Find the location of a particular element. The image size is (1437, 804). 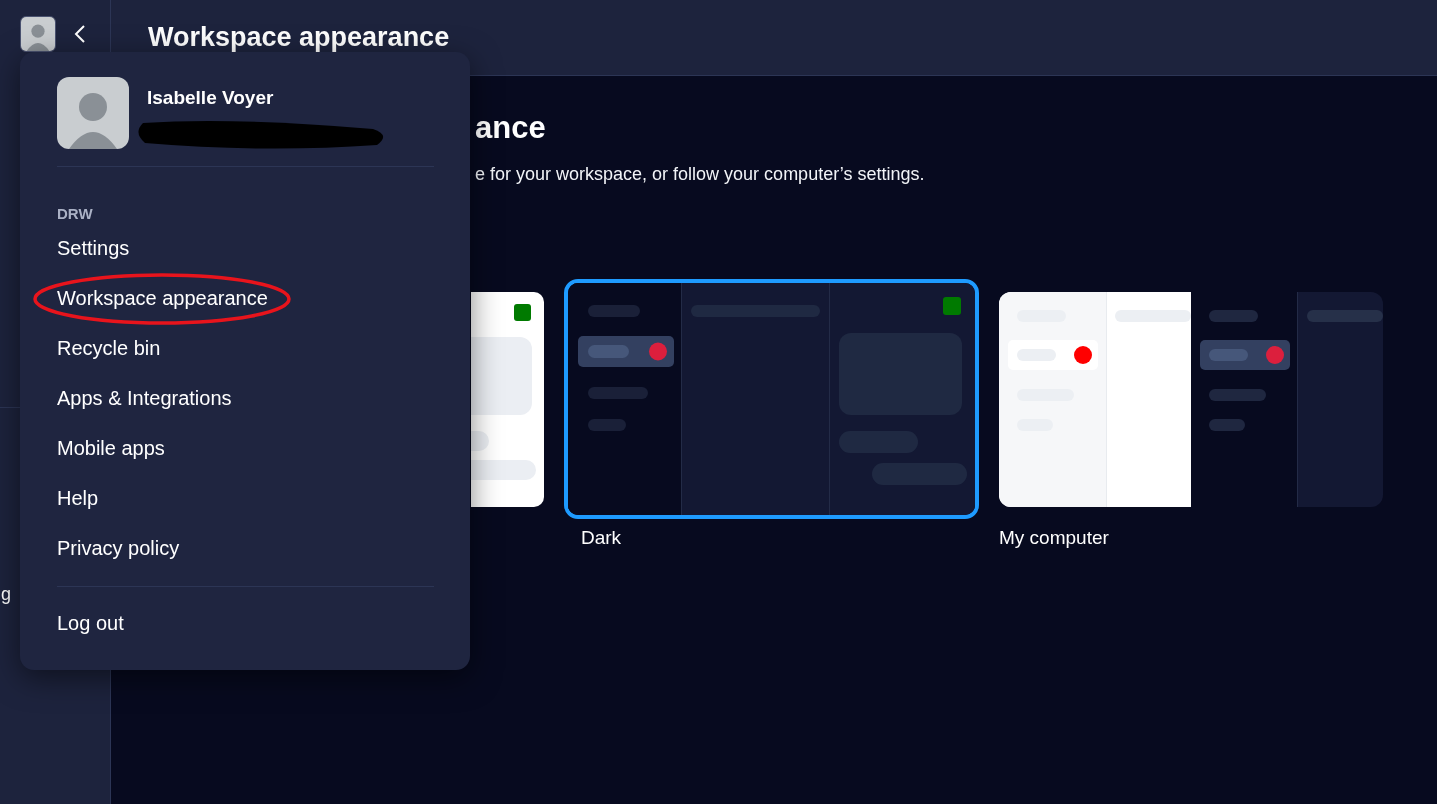

menu-item: Recycle bin is located at coordinates (109, 361).